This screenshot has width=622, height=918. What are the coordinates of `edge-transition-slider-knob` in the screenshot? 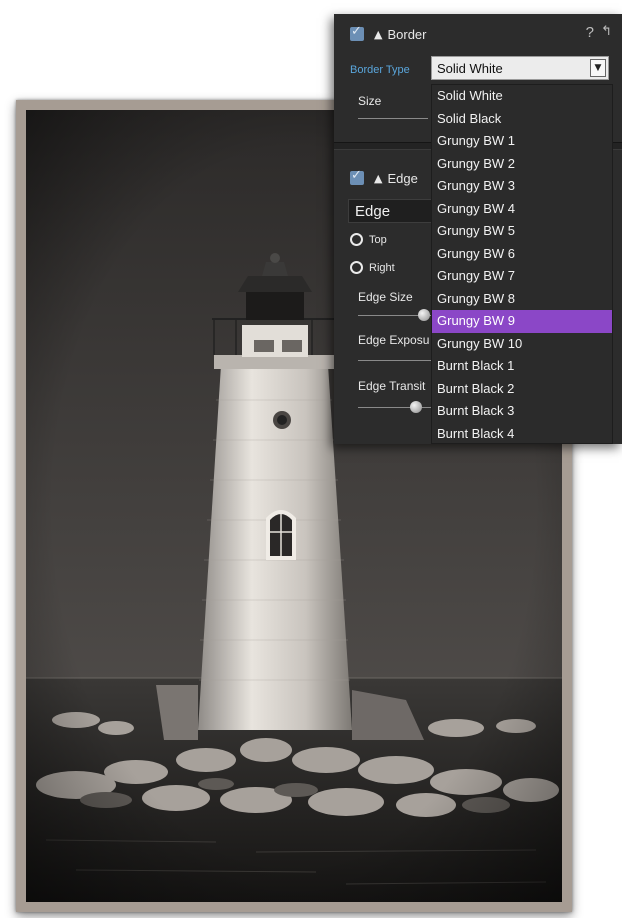 It's located at (416, 407).